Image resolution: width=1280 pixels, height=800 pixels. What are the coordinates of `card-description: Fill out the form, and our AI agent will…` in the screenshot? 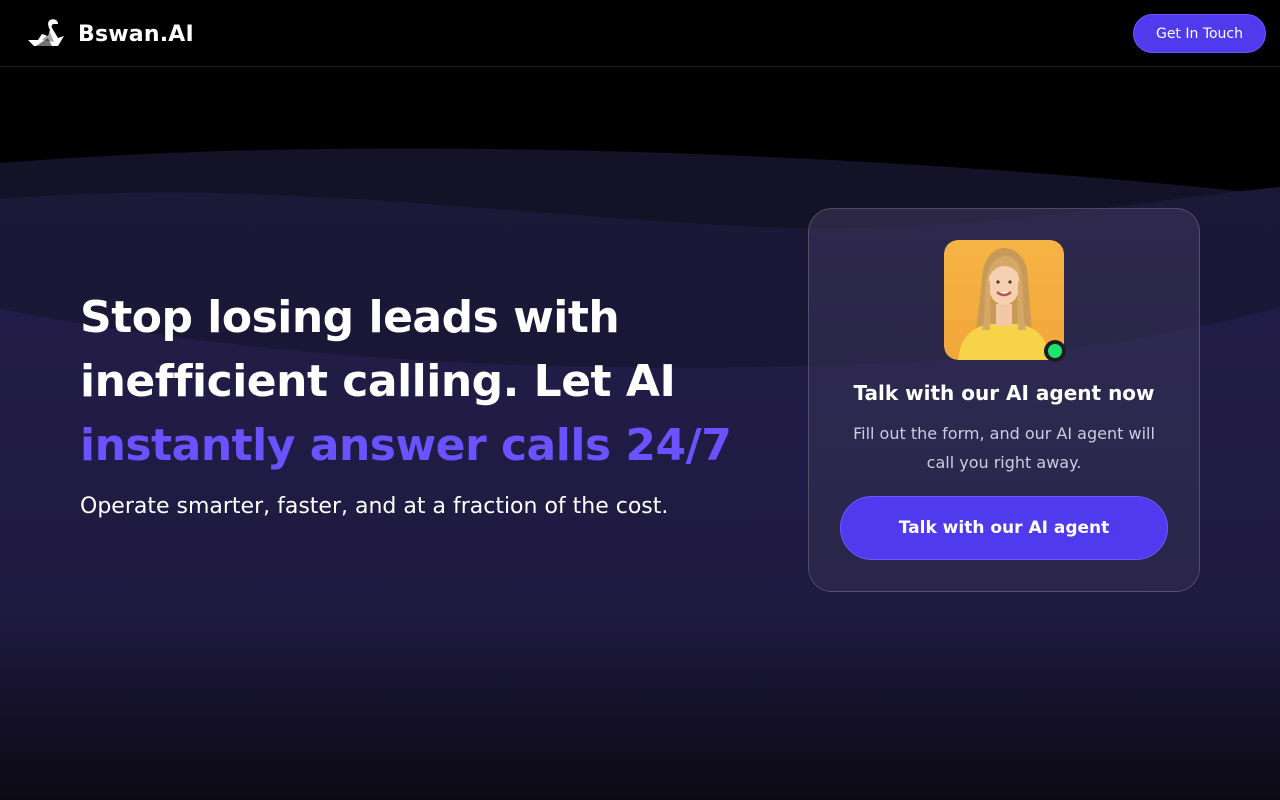 It's located at (1004, 448).